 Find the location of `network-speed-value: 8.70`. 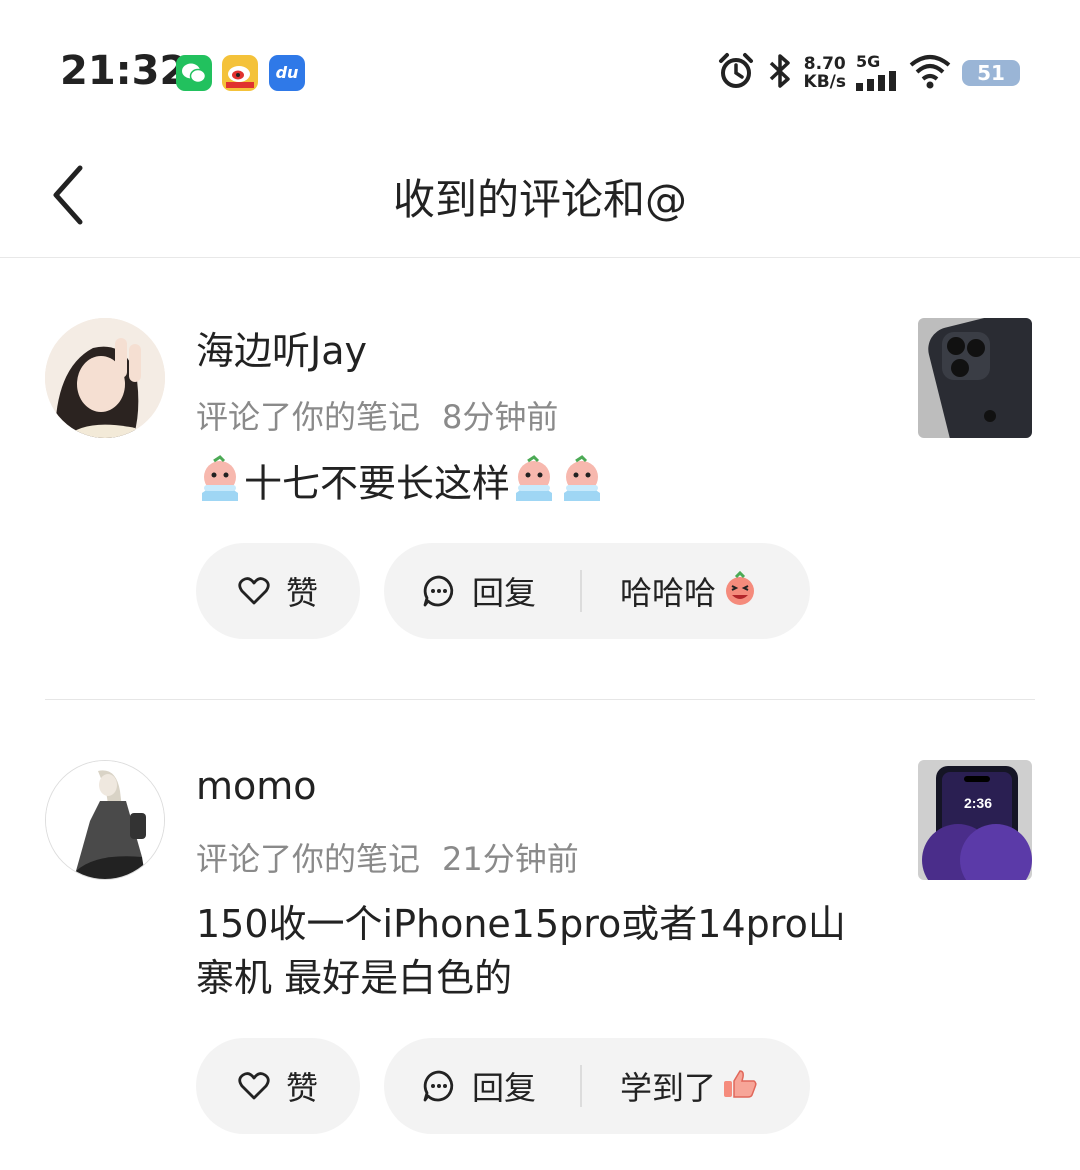

network-speed-value: 8.70 is located at coordinates (824, 64).